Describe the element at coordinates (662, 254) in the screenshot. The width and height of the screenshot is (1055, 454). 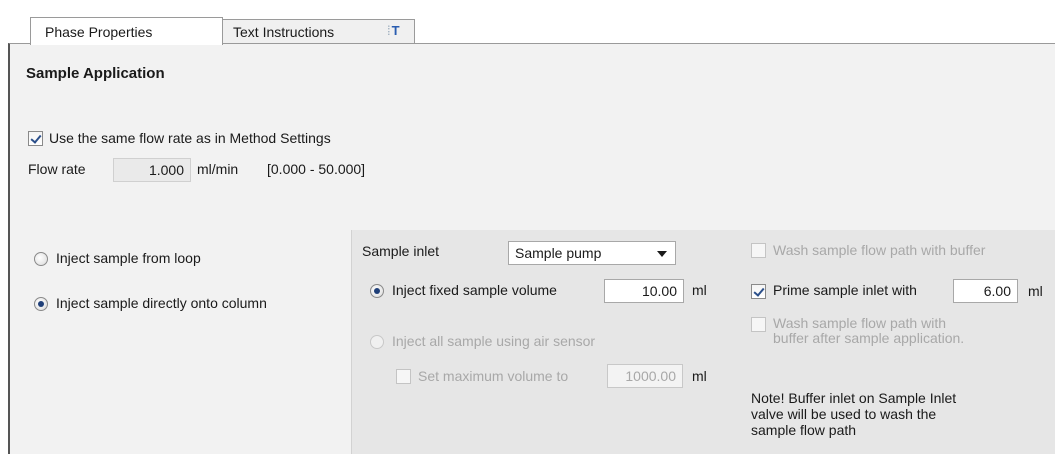
I see `chevron-down-icon` at that location.